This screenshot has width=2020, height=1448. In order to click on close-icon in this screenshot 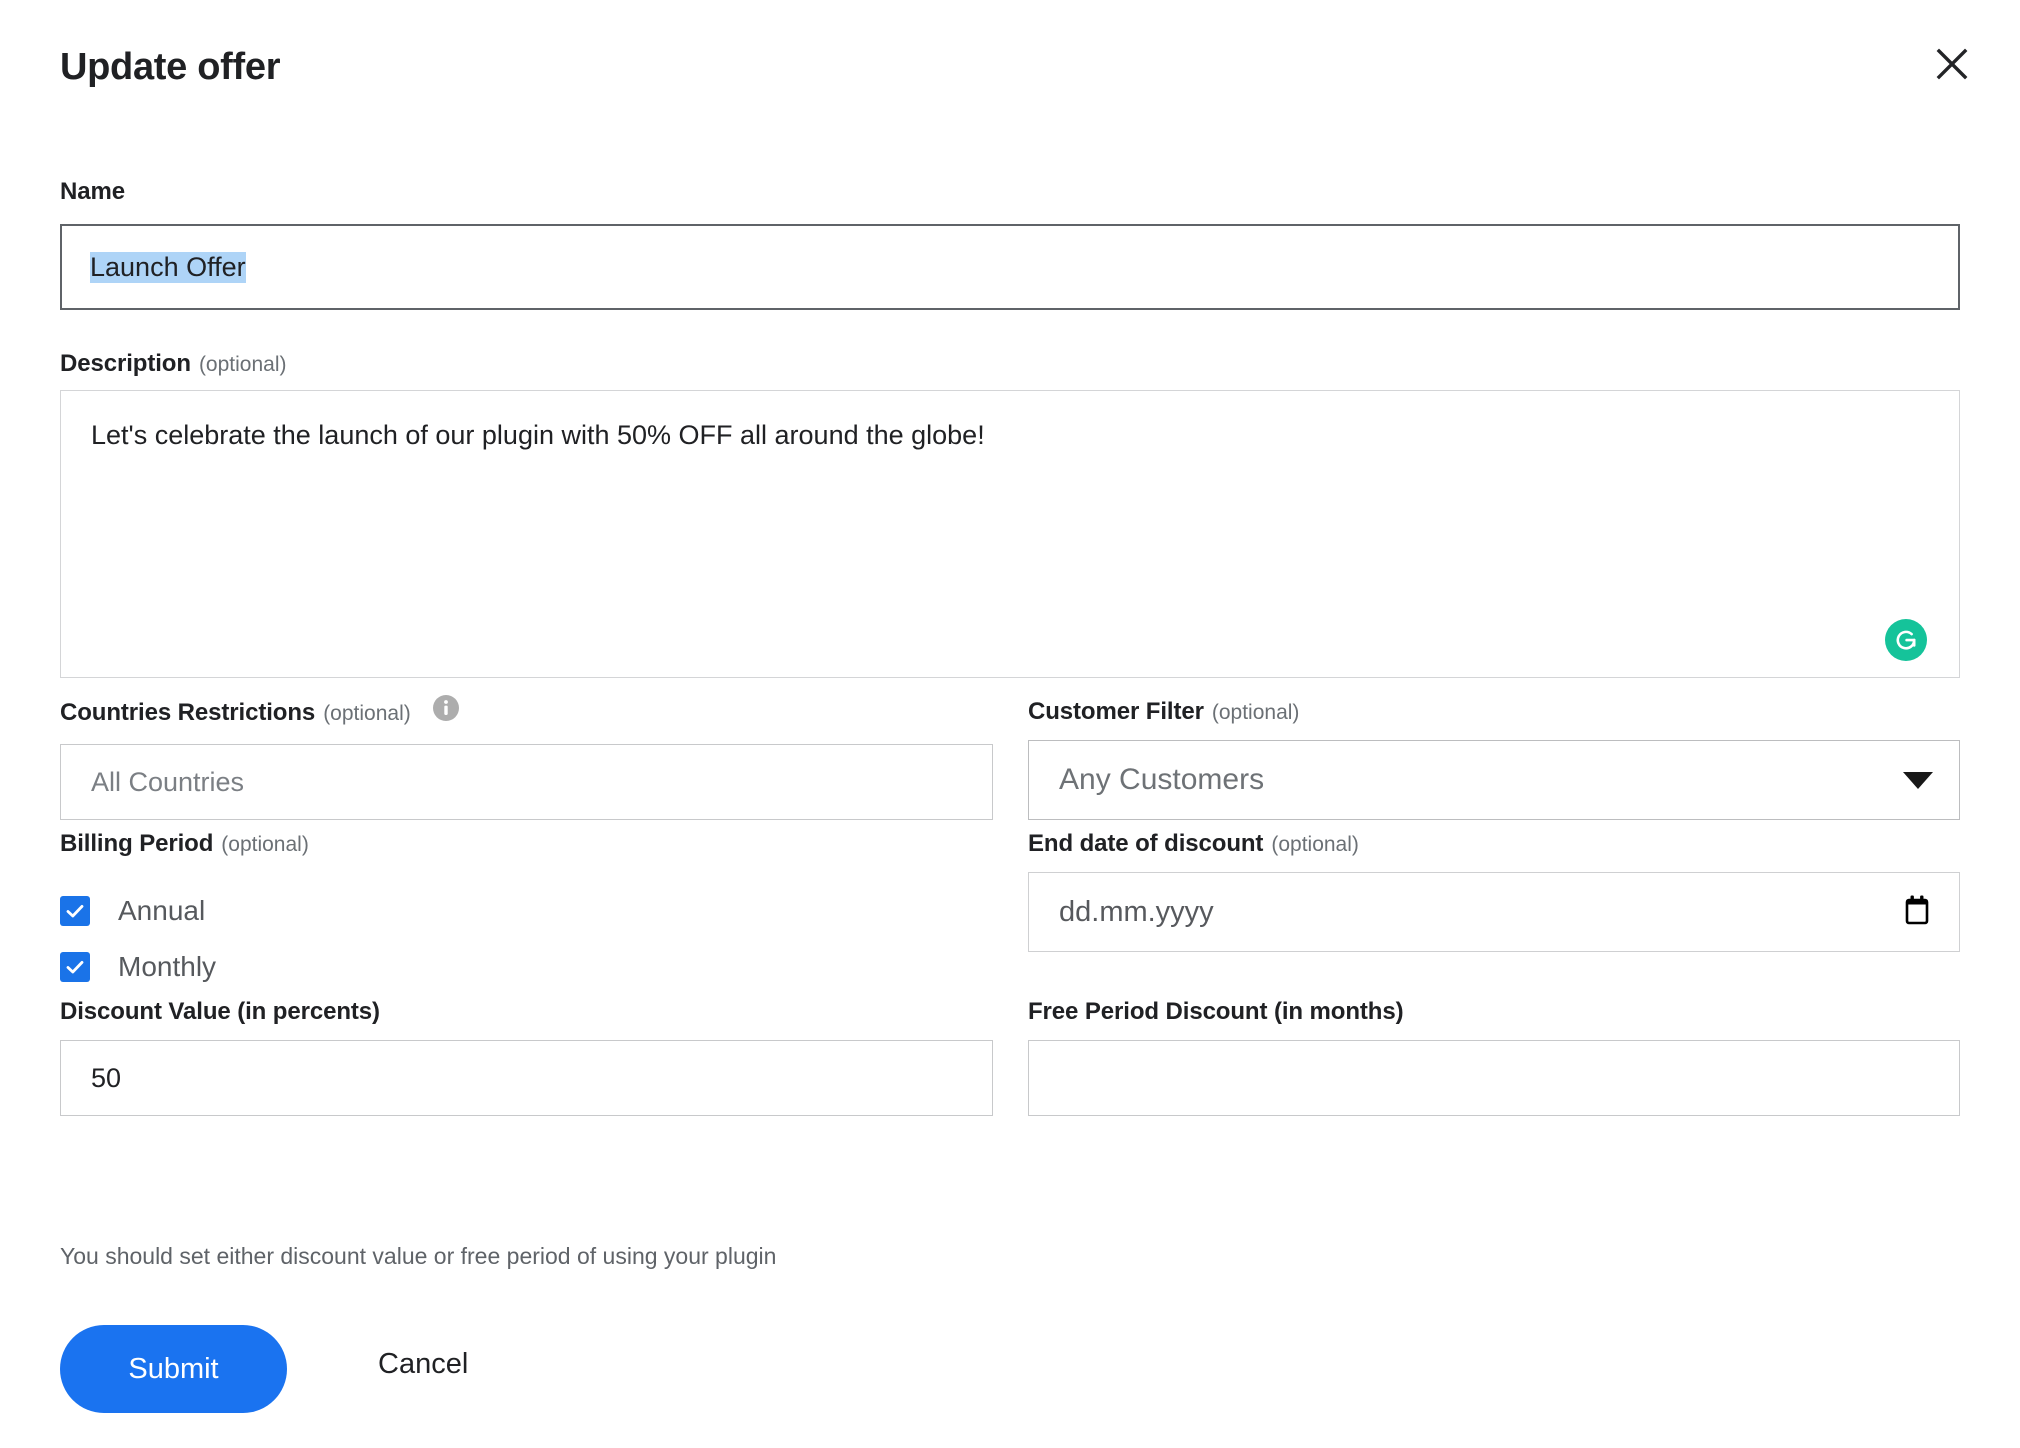, I will do `click(1952, 64)`.